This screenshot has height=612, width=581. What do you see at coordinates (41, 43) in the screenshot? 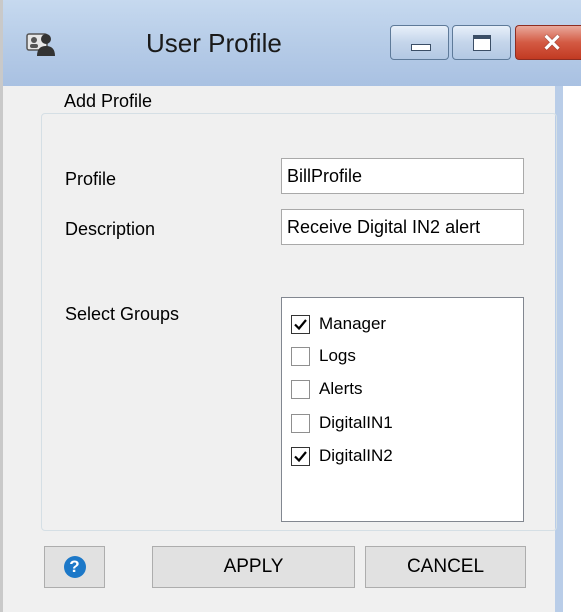
I see `user-profile-icon` at bounding box center [41, 43].